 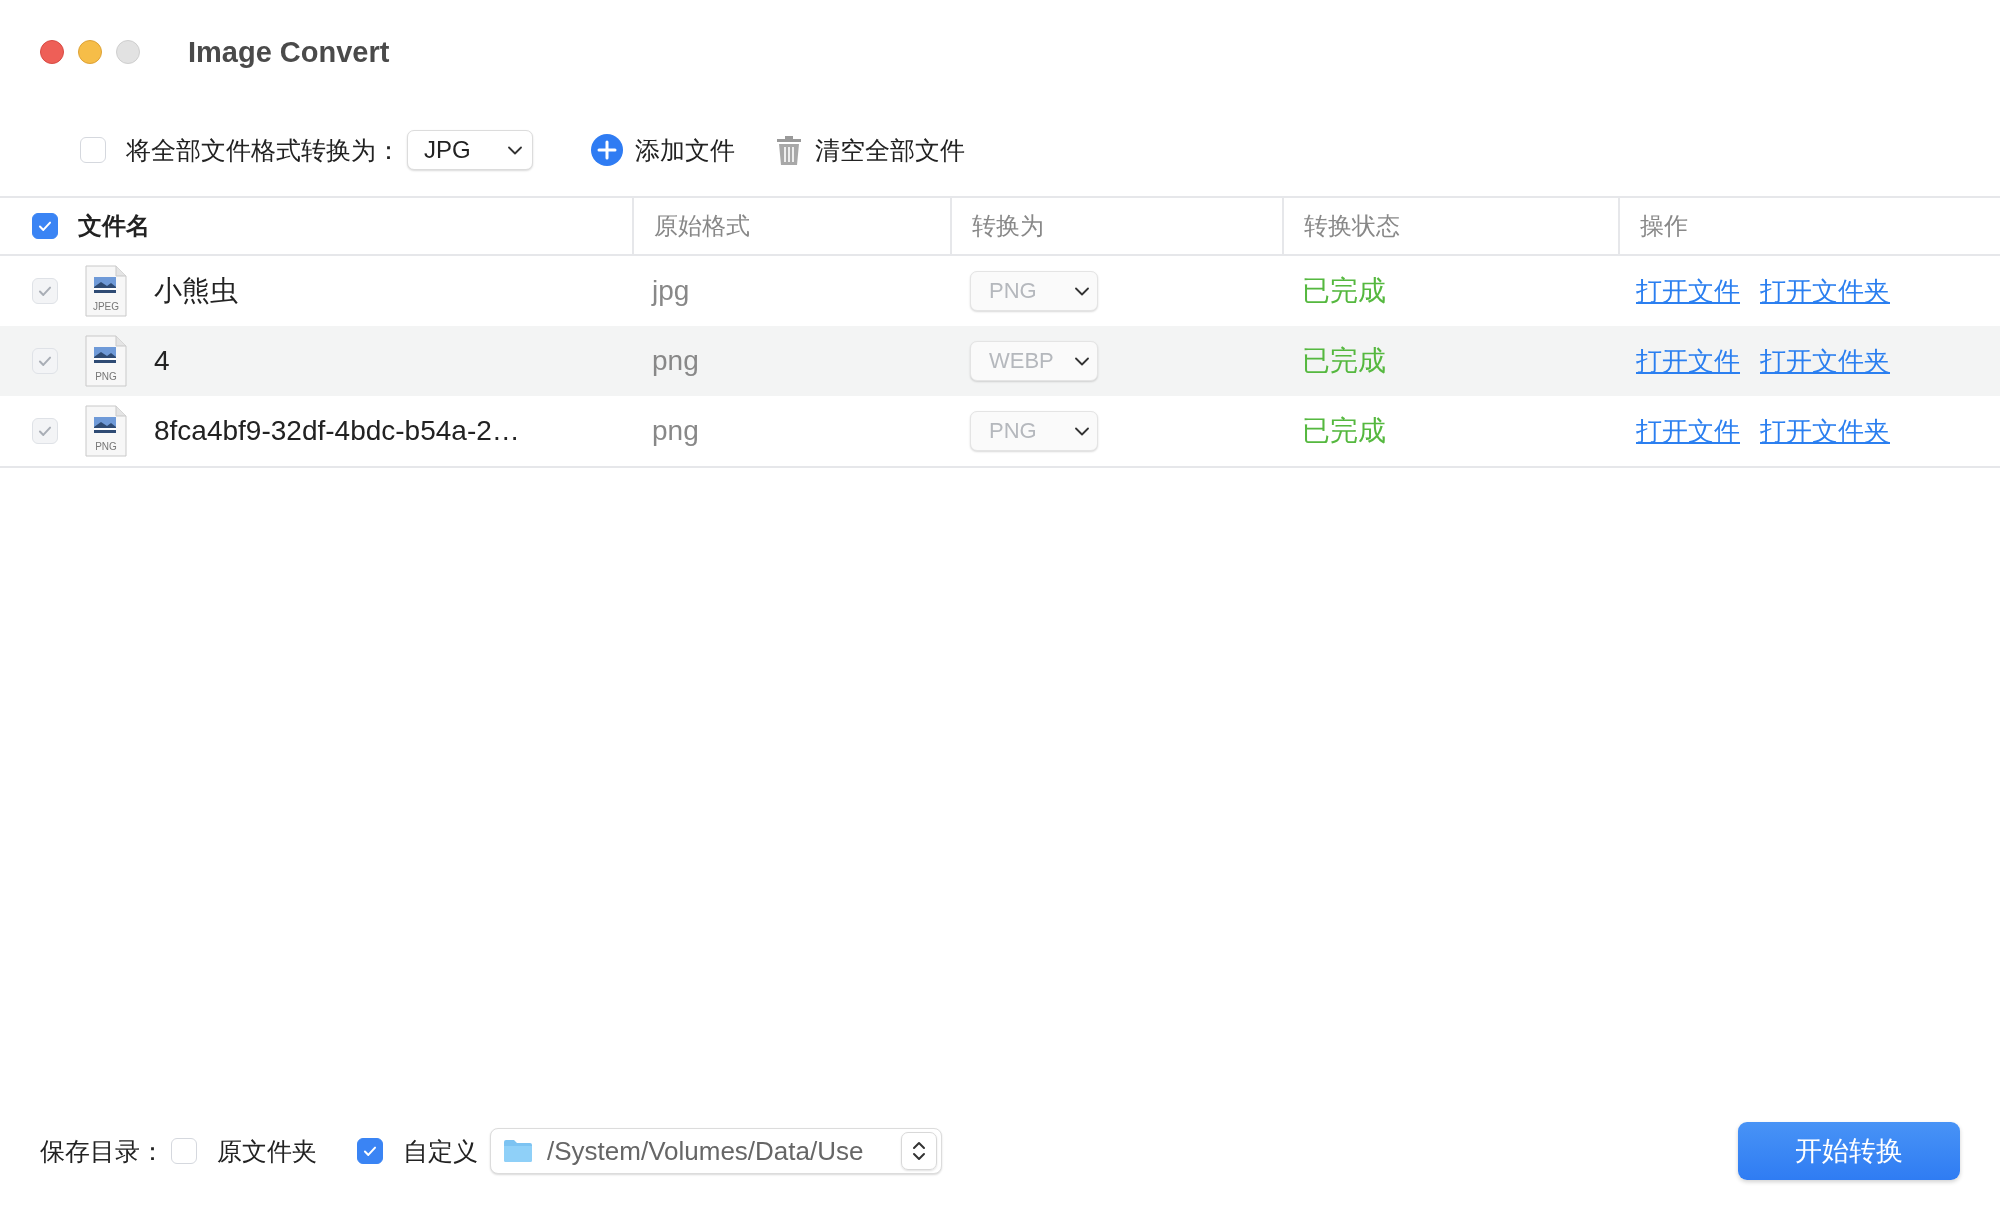 I want to click on clear-all-button: 清空全部文件, so click(x=870, y=150).